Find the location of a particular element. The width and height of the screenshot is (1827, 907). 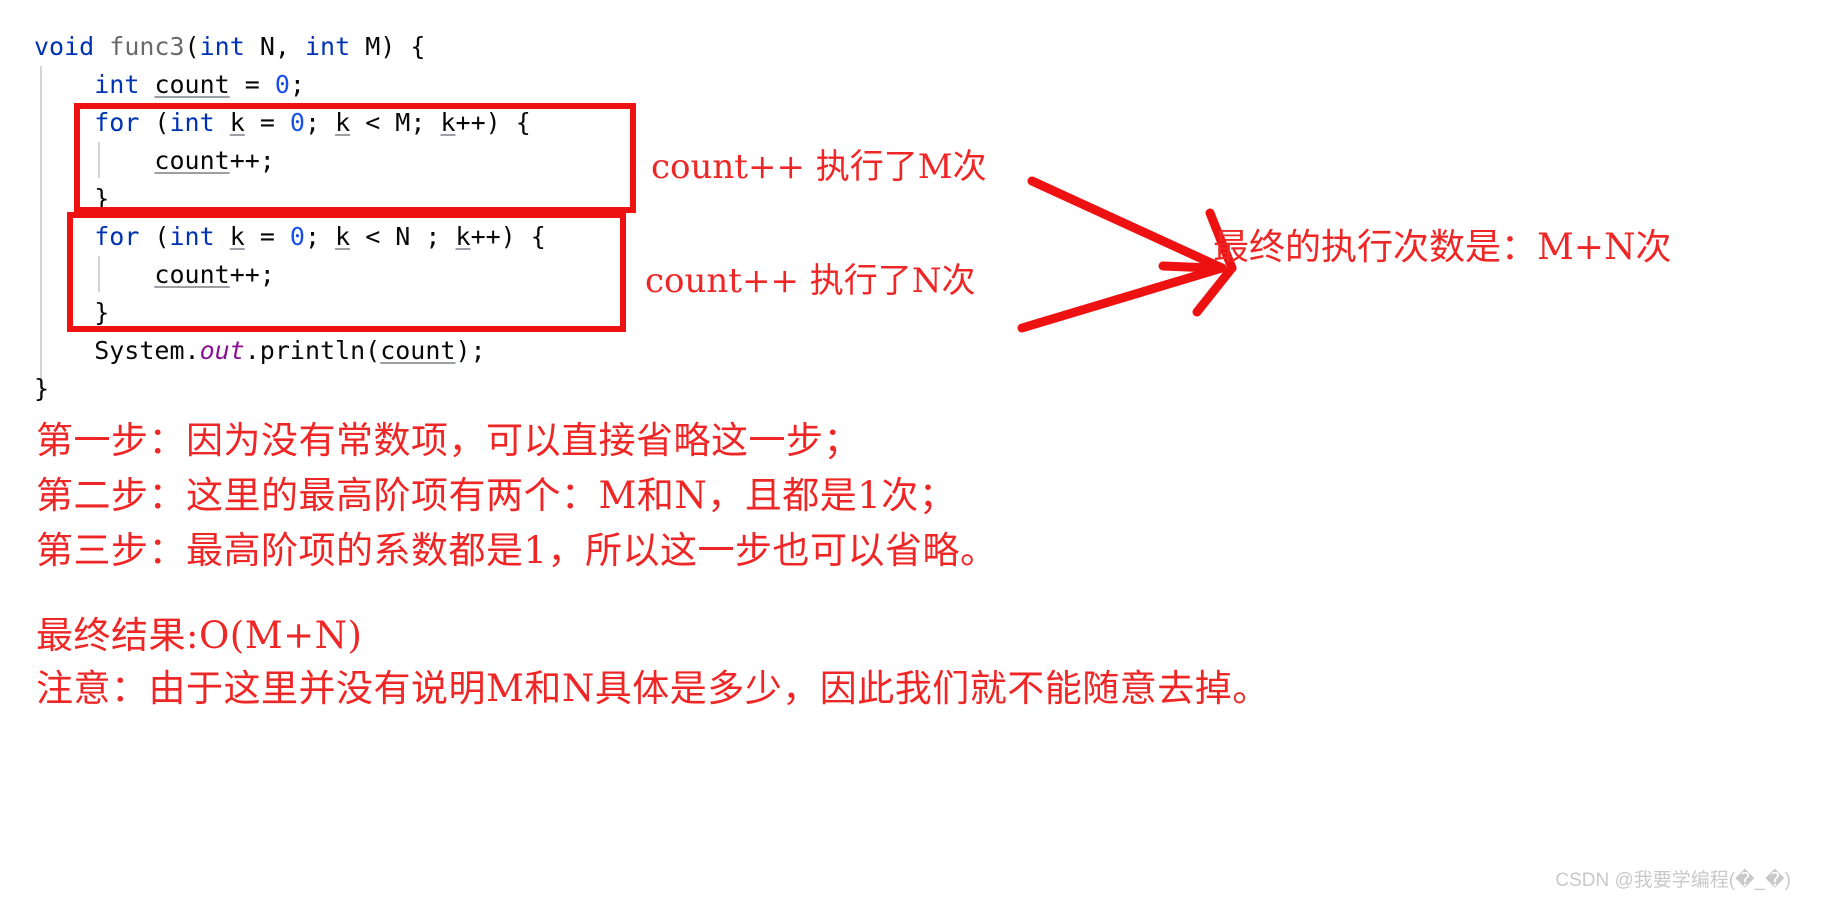

code-token: ); is located at coordinates (470, 350).